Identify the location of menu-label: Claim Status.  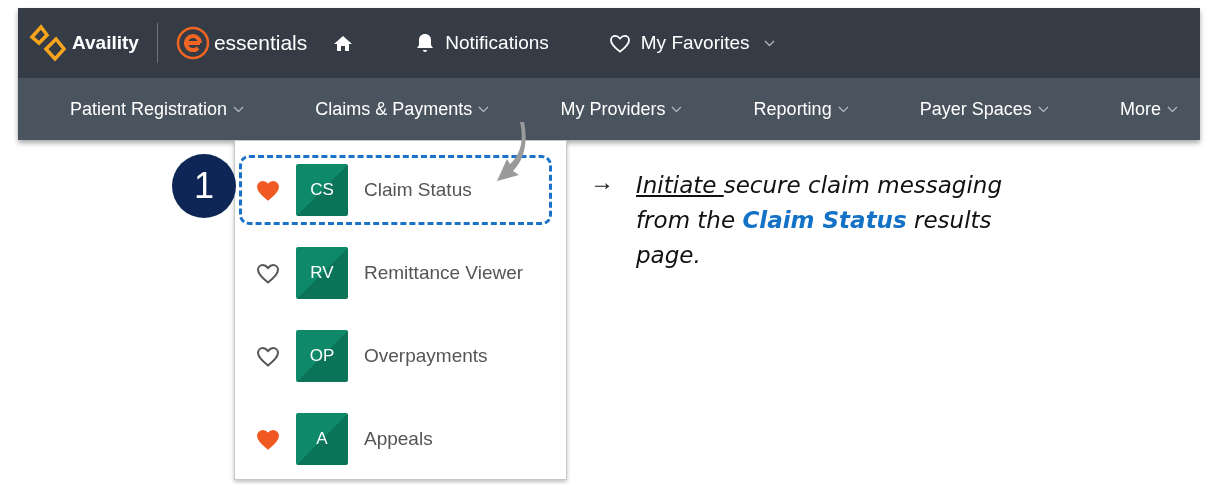
(418, 190).